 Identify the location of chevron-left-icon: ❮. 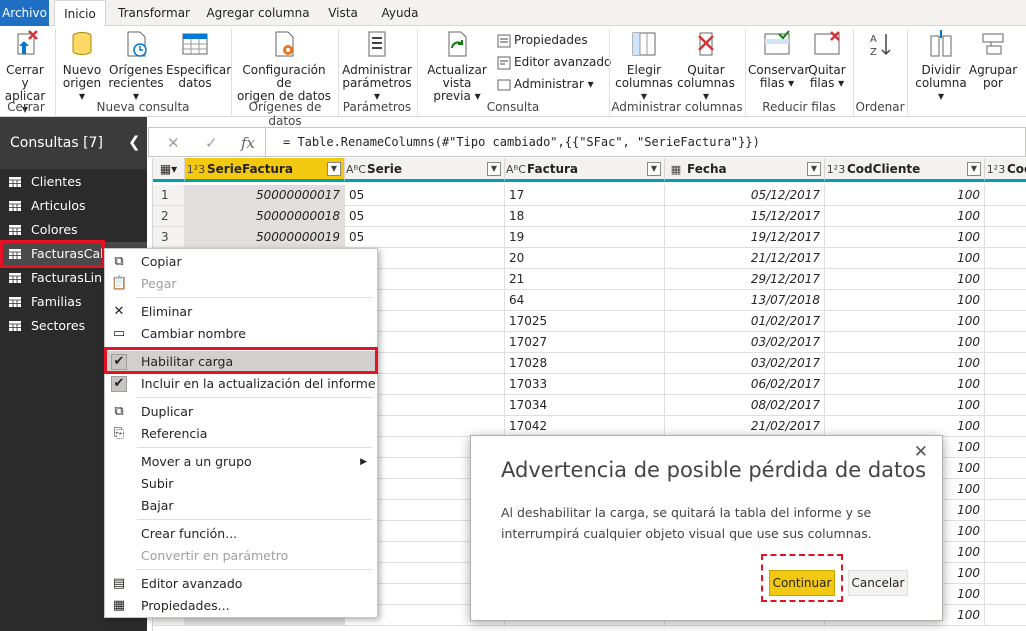
(134, 142).